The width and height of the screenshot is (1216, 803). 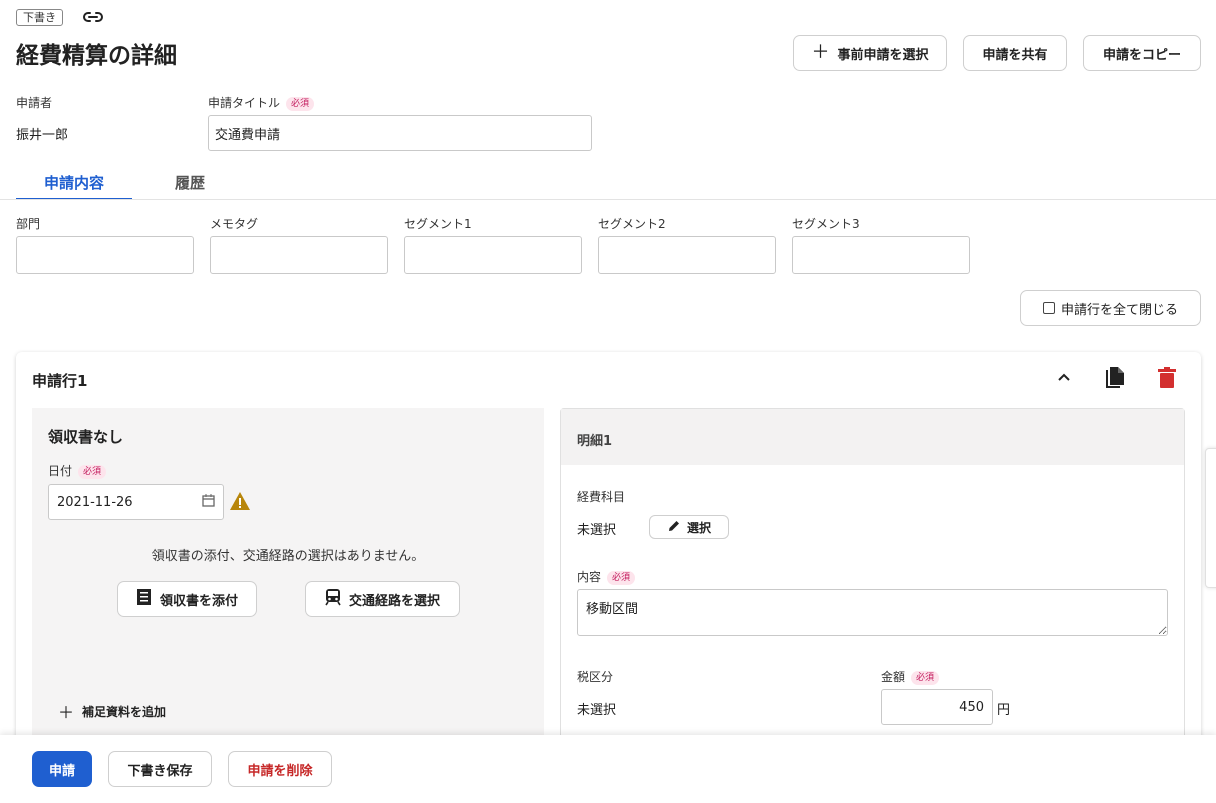 I want to click on amount-unit: 円, so click(x=1004, y=710).